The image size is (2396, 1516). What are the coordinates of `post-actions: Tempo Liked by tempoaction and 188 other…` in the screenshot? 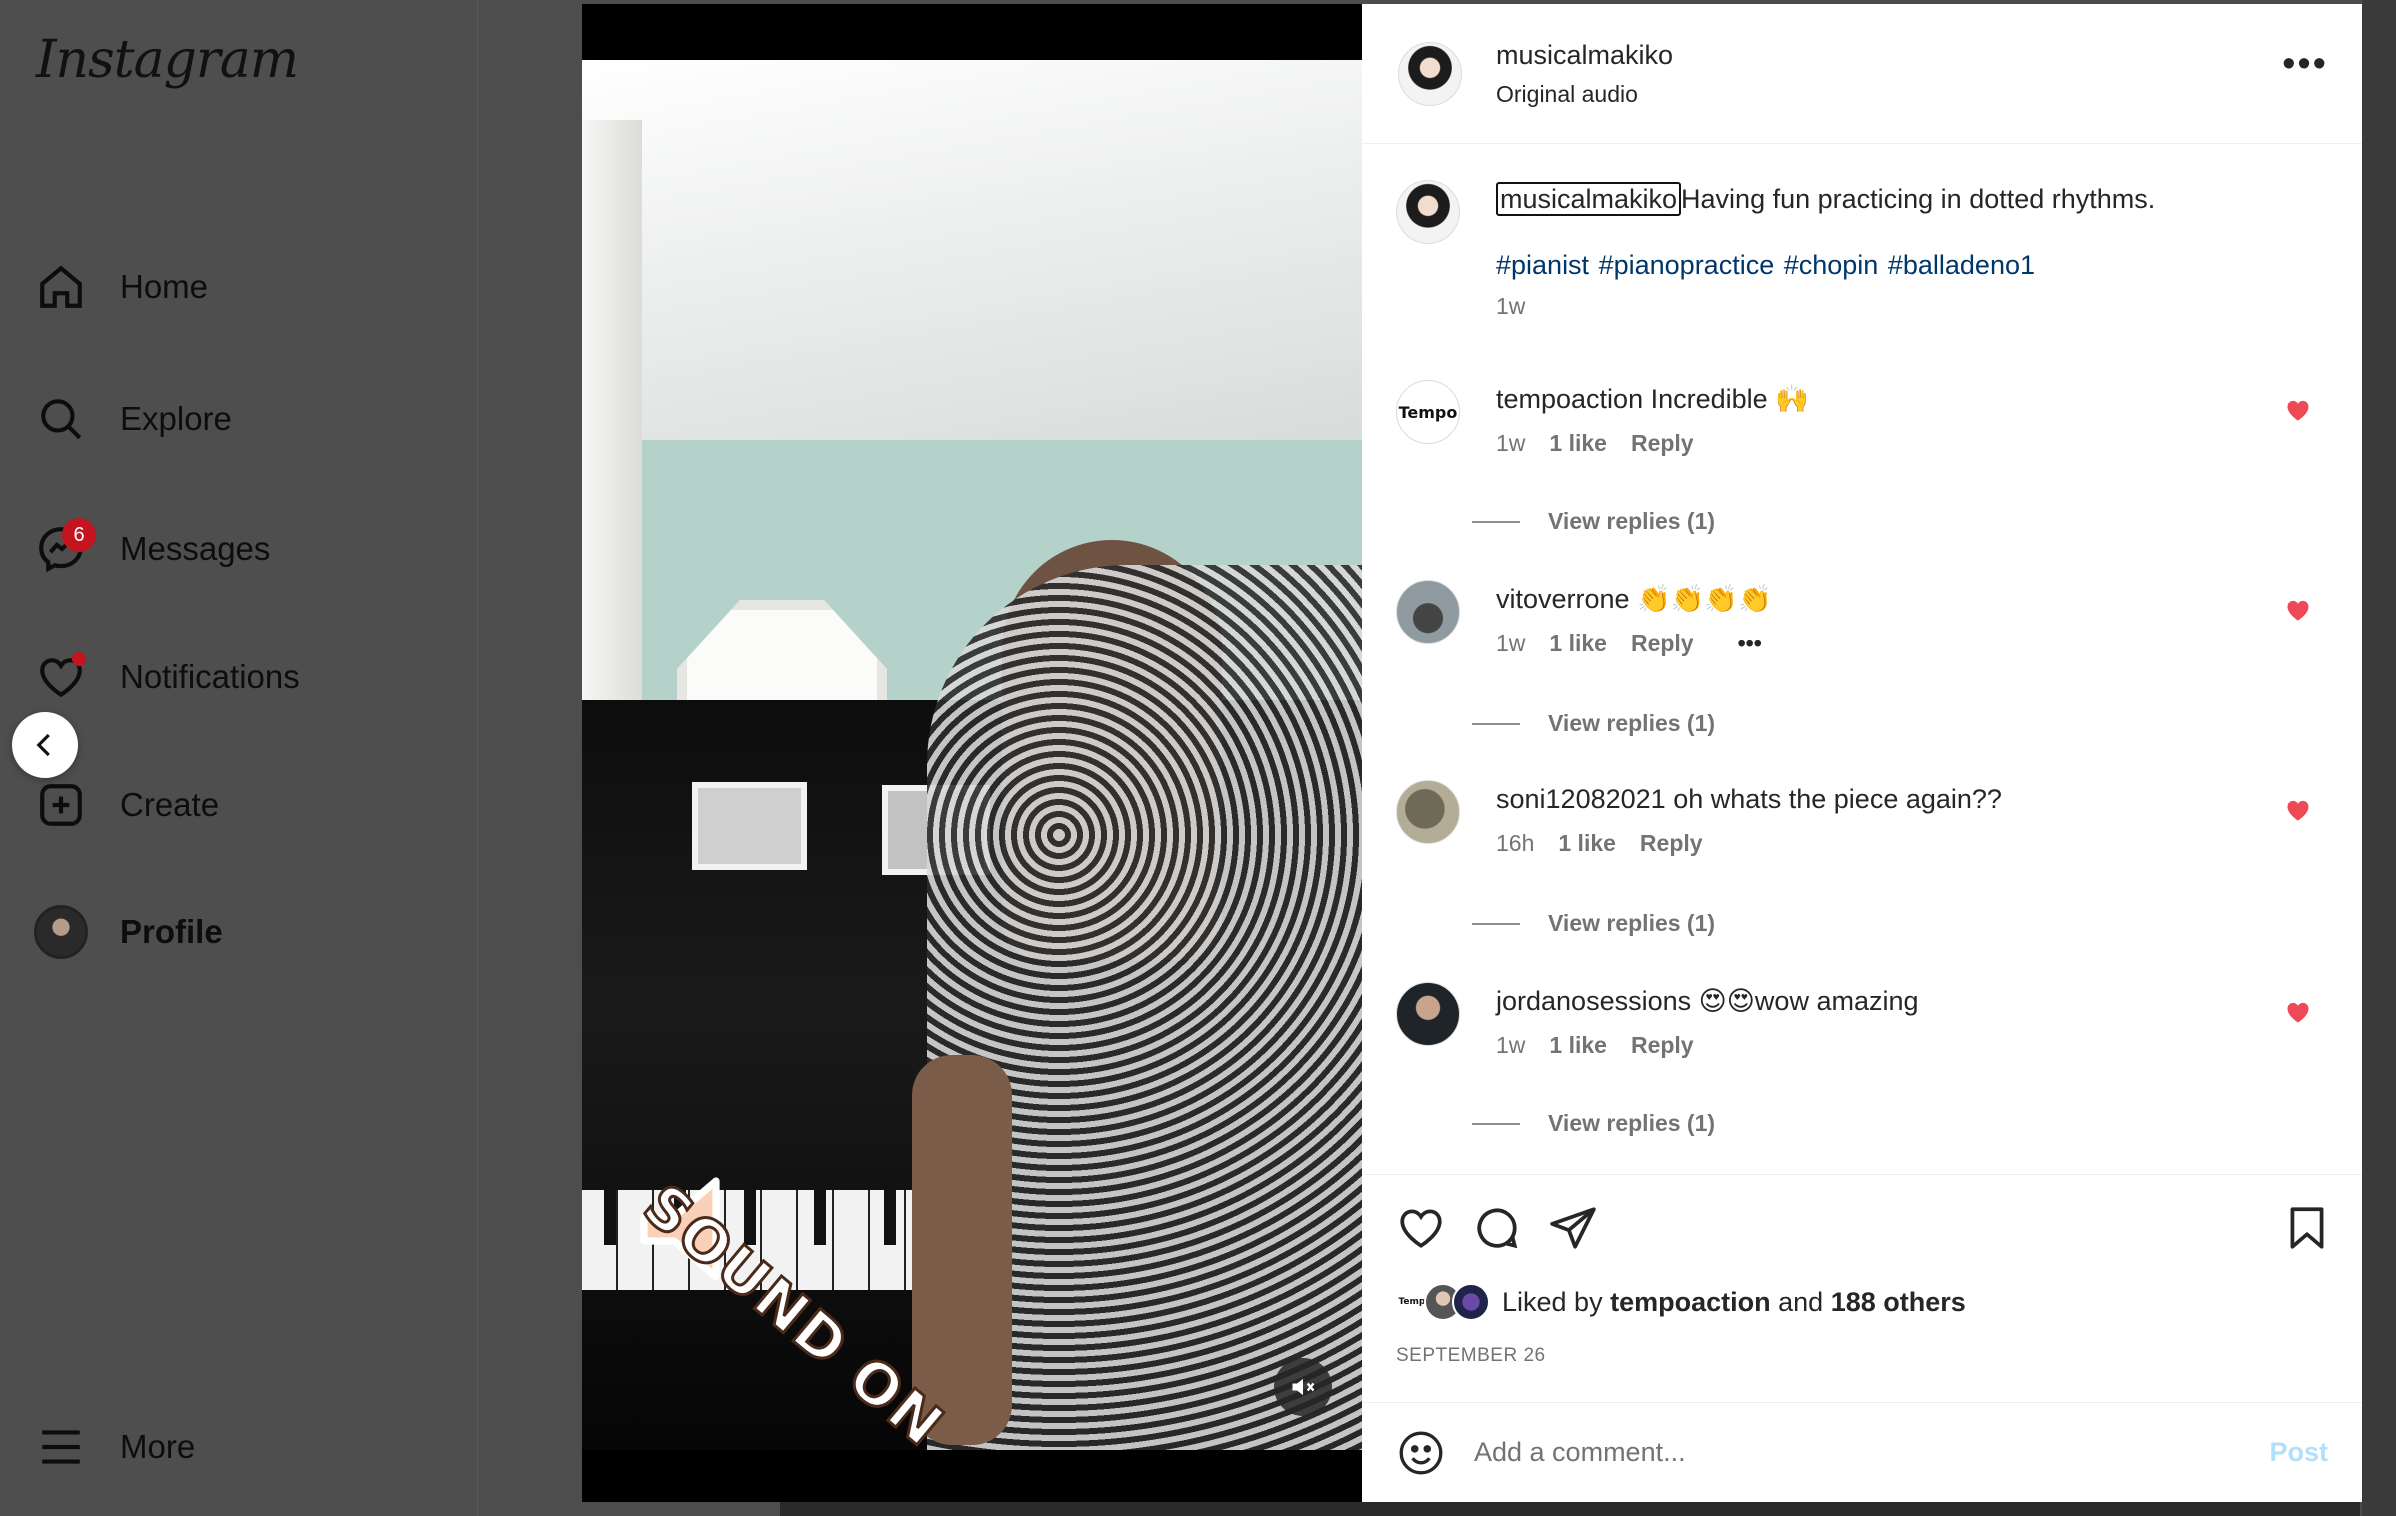 It's located at (1862, 1288).